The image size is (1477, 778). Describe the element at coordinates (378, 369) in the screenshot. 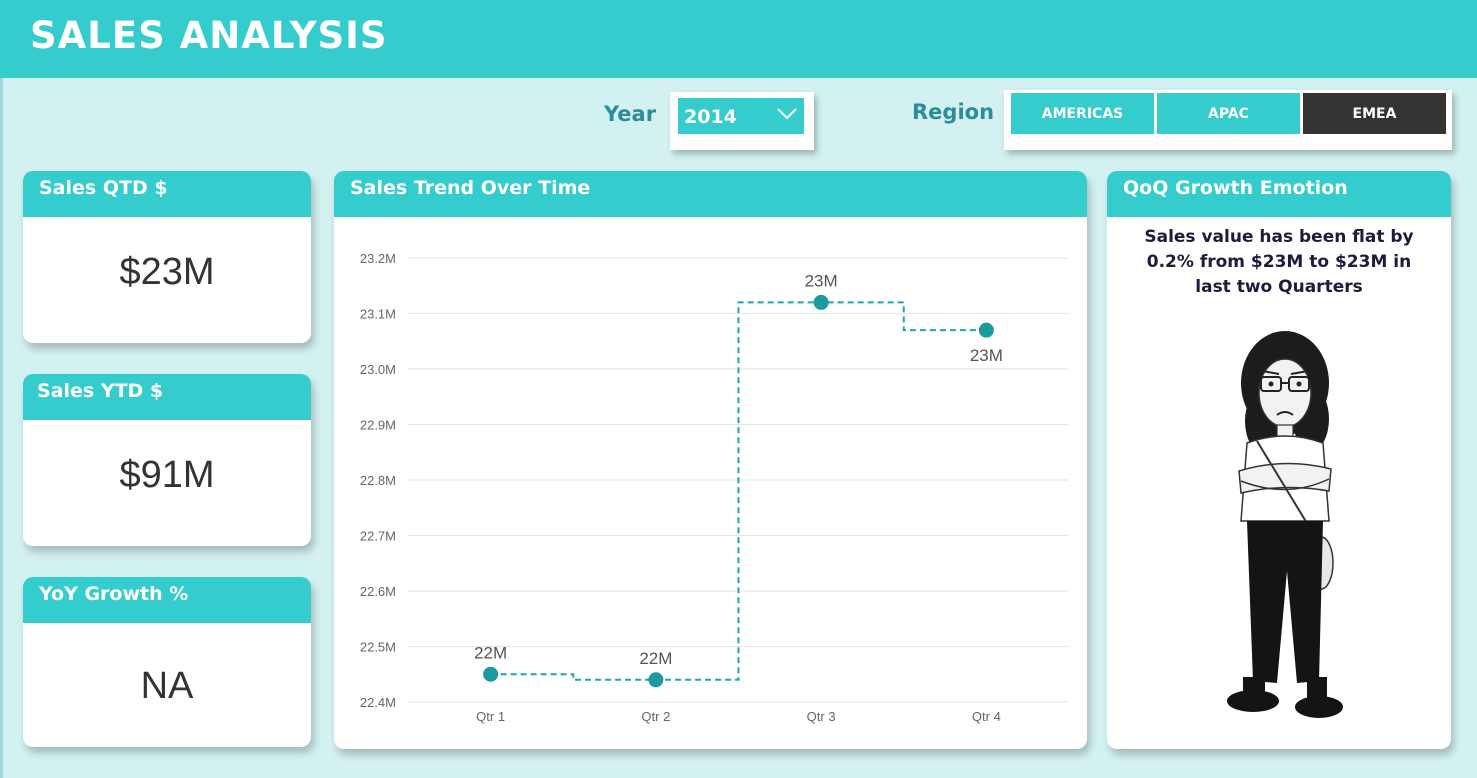

I see `y-tick-label: 23.0M` at that location.